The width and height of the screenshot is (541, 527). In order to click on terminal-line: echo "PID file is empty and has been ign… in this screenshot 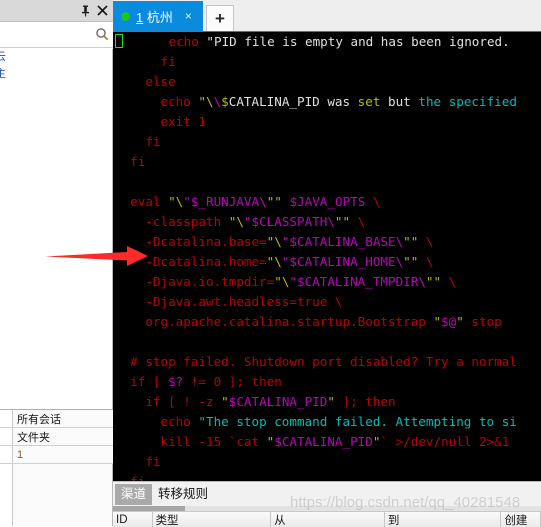, I will do `click(327, 42)`.